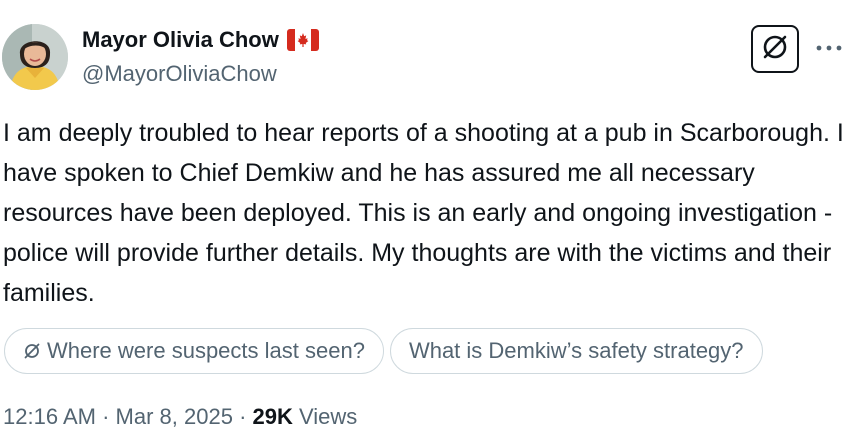  What do you see at coordinates (272, 416) in the screenshot?
I see `views-count: 29K` at bounding box center [272, 416].